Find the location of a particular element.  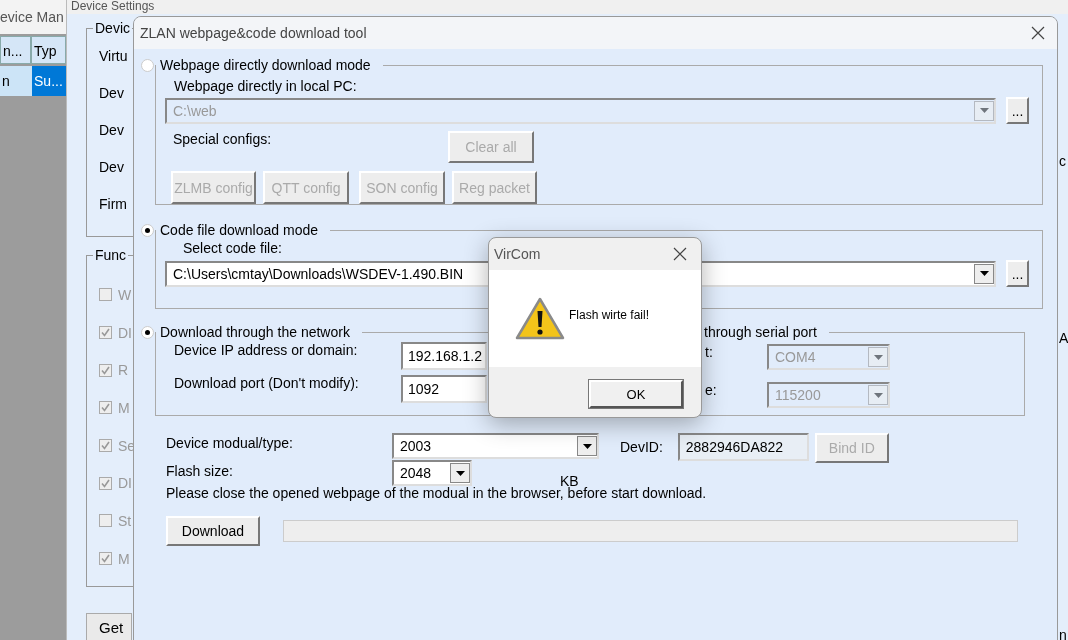

flash-size-dropdown: 2048 is located at coordinates (432, 473).